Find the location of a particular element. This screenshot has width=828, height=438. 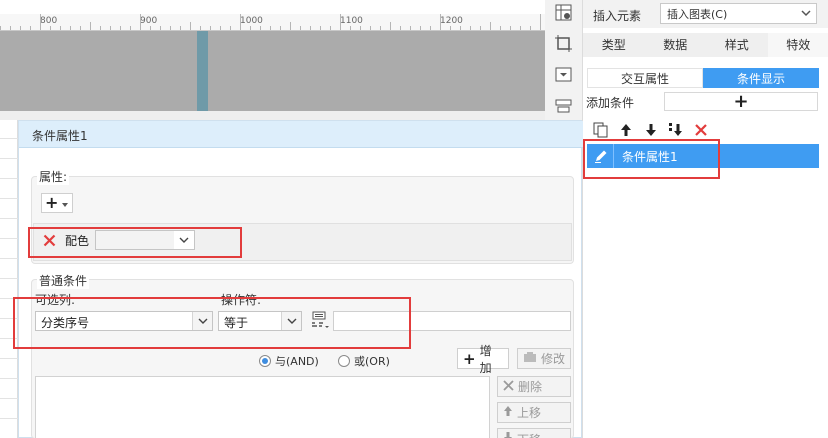

ruler-tick-label: 800 is located at coordinates (49, 21).